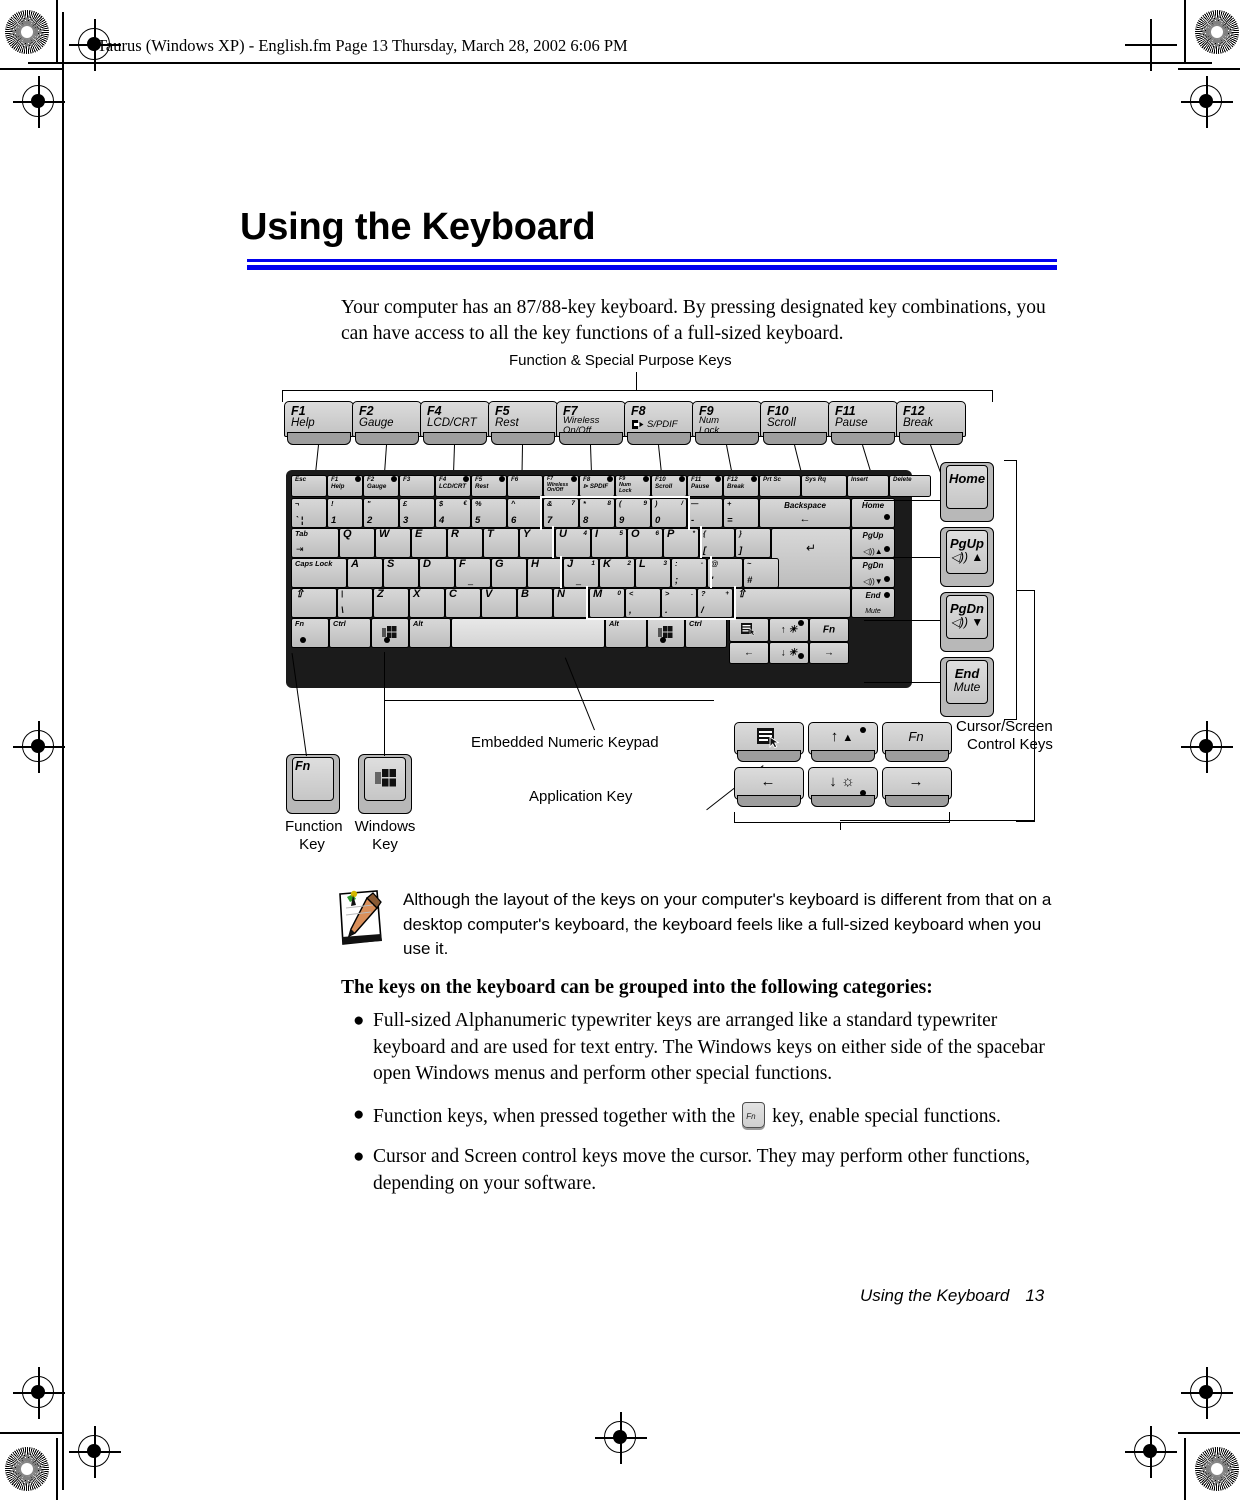  I want to click on key-s: S, so click(401, 573).